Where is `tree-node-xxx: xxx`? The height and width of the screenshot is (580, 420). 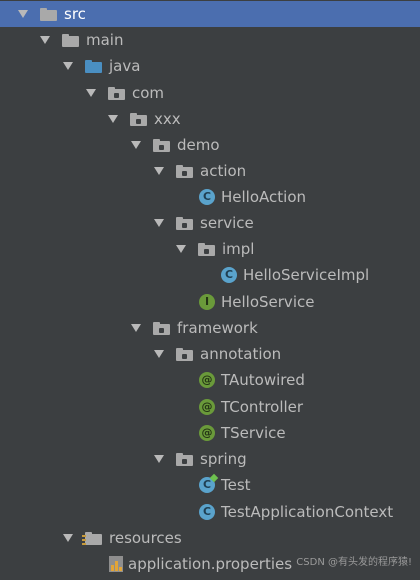 tree-node-xxx: xxx is located at coordinates (210, 119).